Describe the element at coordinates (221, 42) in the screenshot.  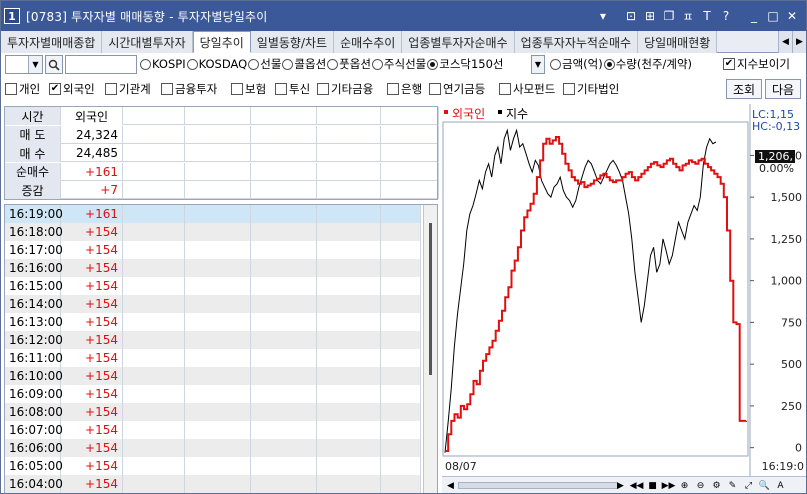
I see `tab-2: 당일추이` at that location.